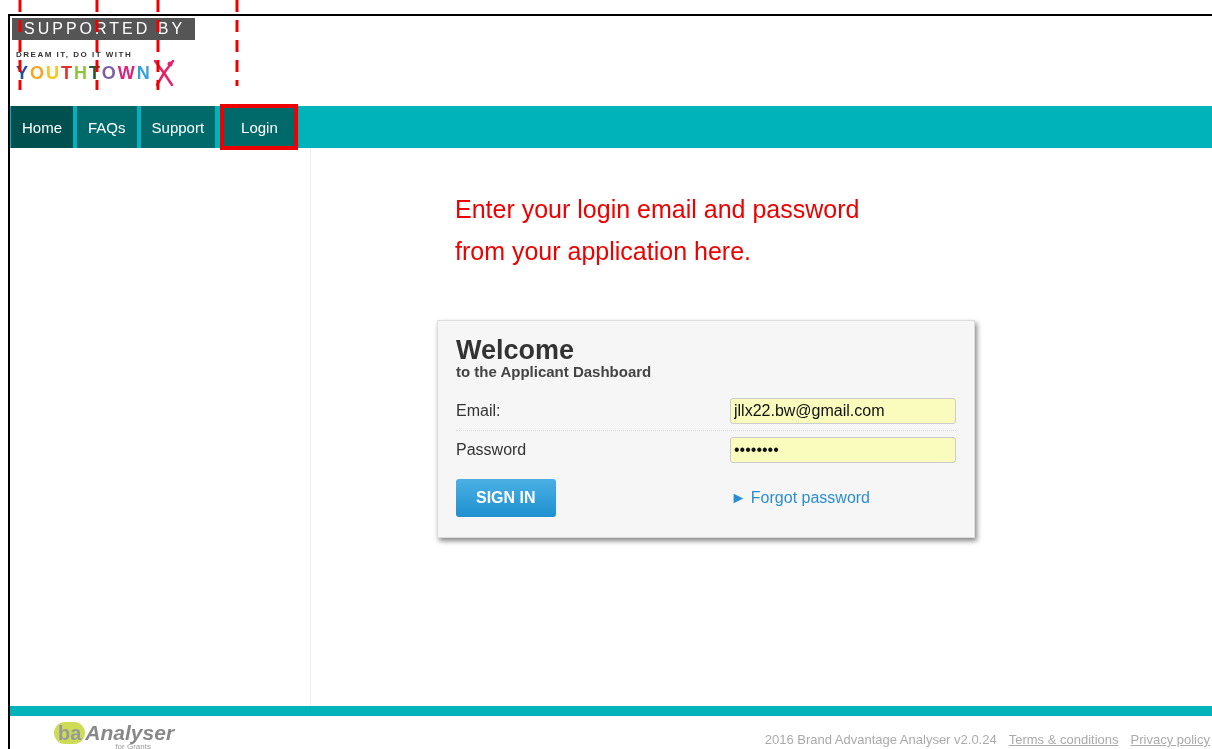  I want to click on input-field: jllx22.bw@gmail.com, so click(843, 411).